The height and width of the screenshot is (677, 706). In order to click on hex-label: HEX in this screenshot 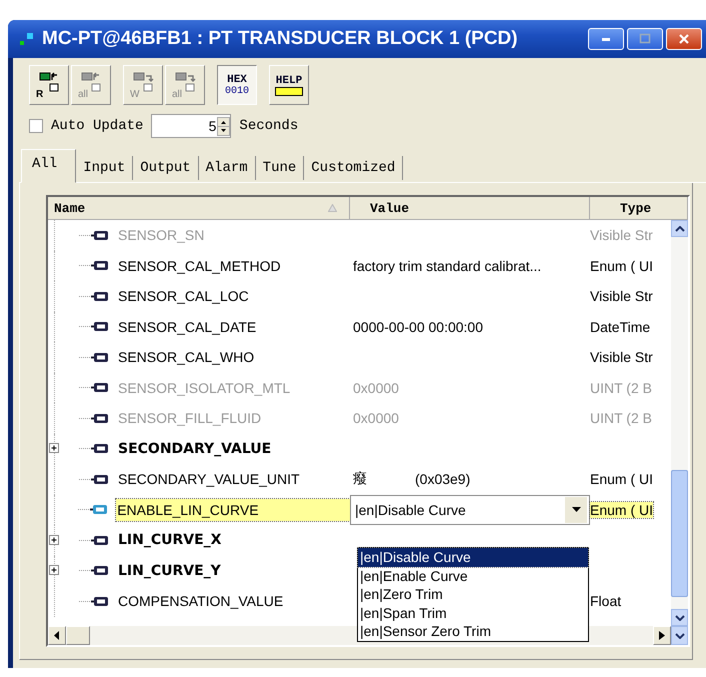, I will do `click(237, 80)`.